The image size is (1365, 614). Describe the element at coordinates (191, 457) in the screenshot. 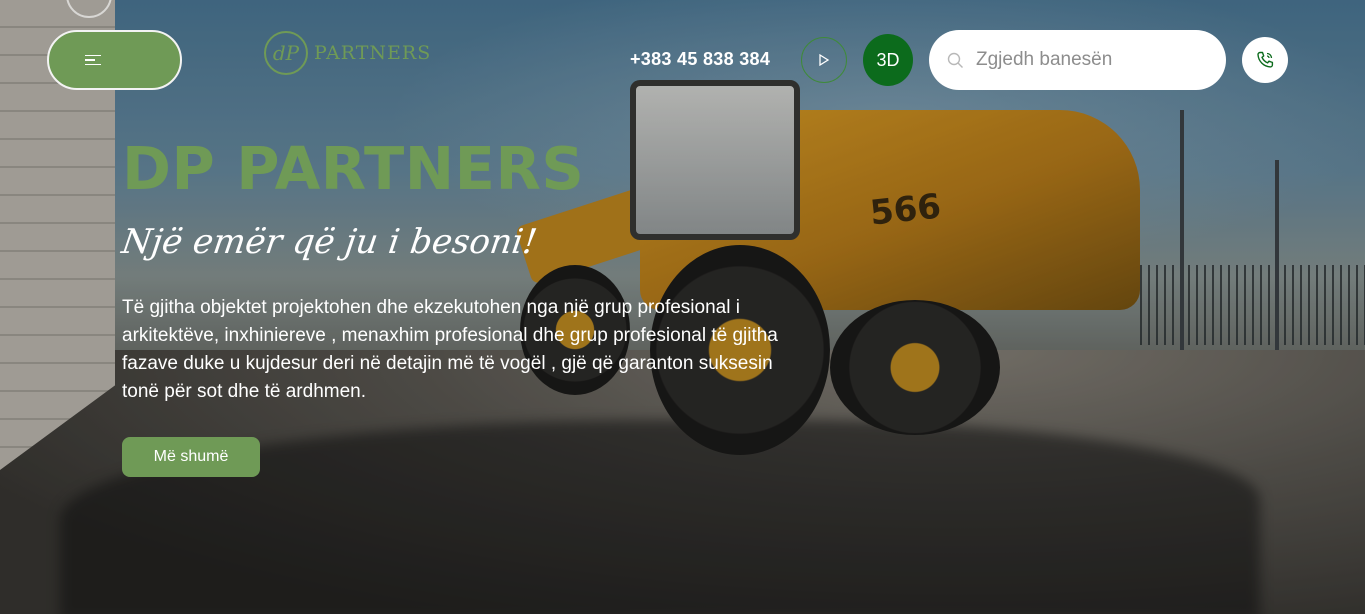

I see `more-button: Më shumë` at that location.